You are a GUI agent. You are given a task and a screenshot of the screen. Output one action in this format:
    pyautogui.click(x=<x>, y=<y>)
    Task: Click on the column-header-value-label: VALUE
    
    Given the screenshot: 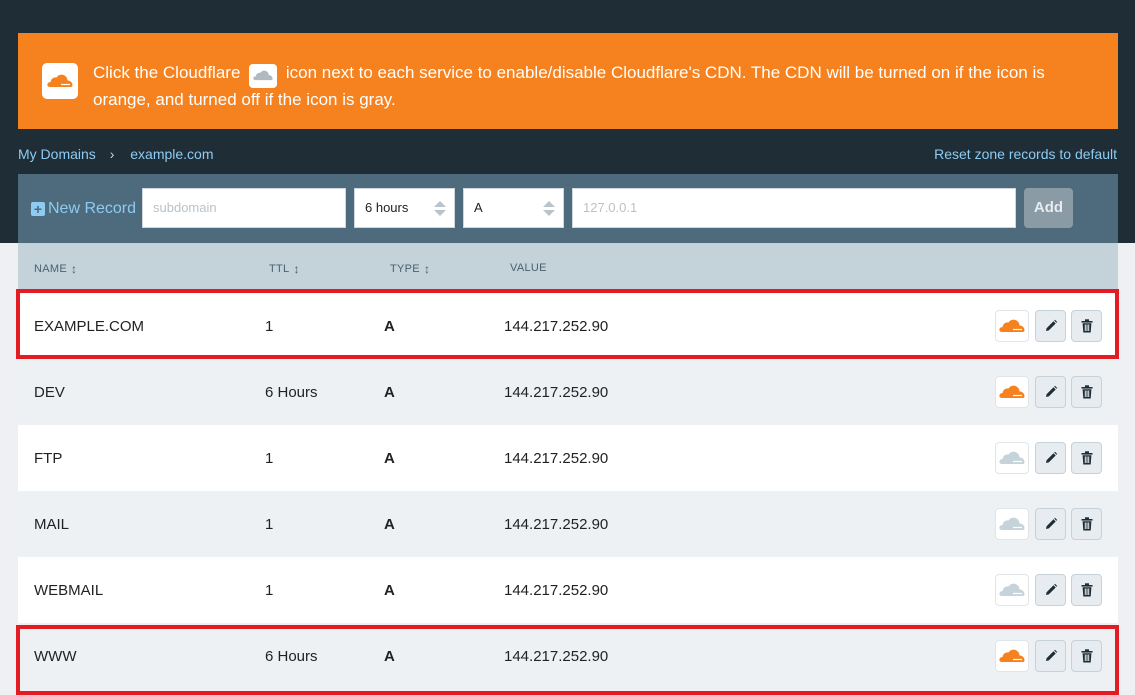 What is the action you would take?
    pyautogui.click(x=528, y=268)
    